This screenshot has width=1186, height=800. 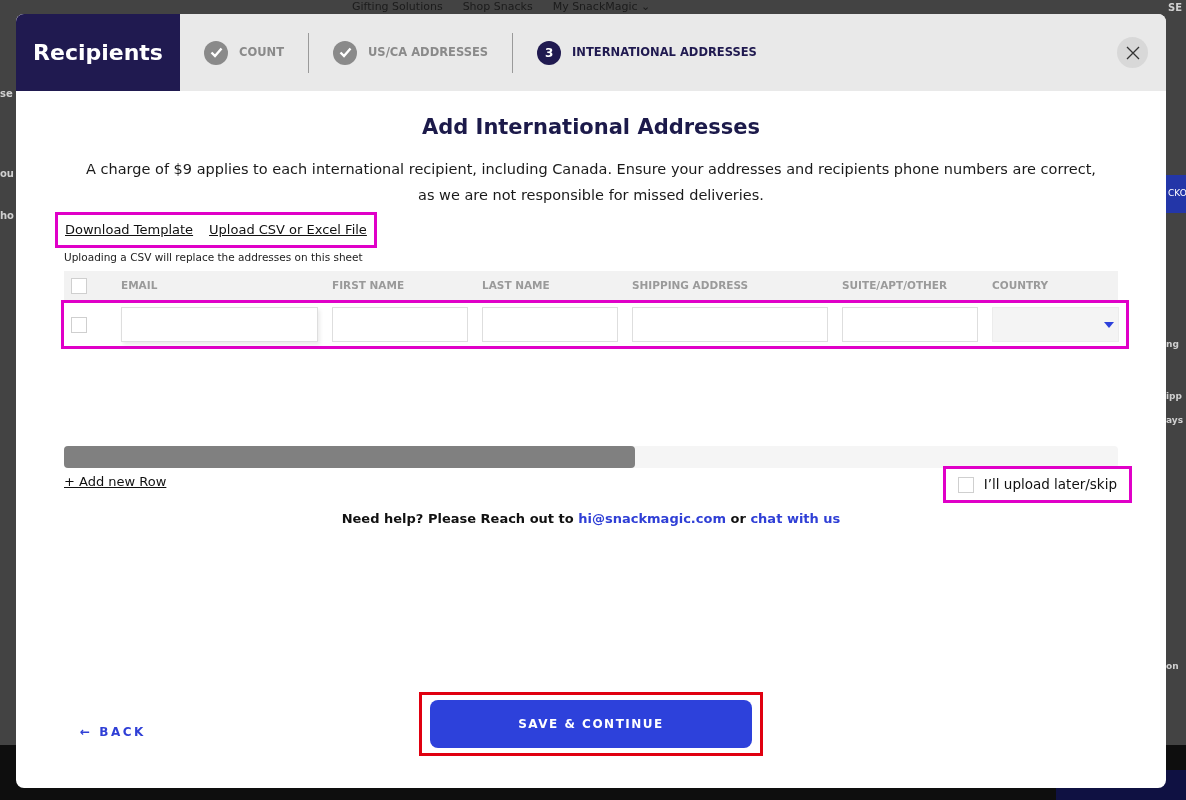 I want to click on column-header: SHIPPING ADDRESS, so click(x=691, y=286).